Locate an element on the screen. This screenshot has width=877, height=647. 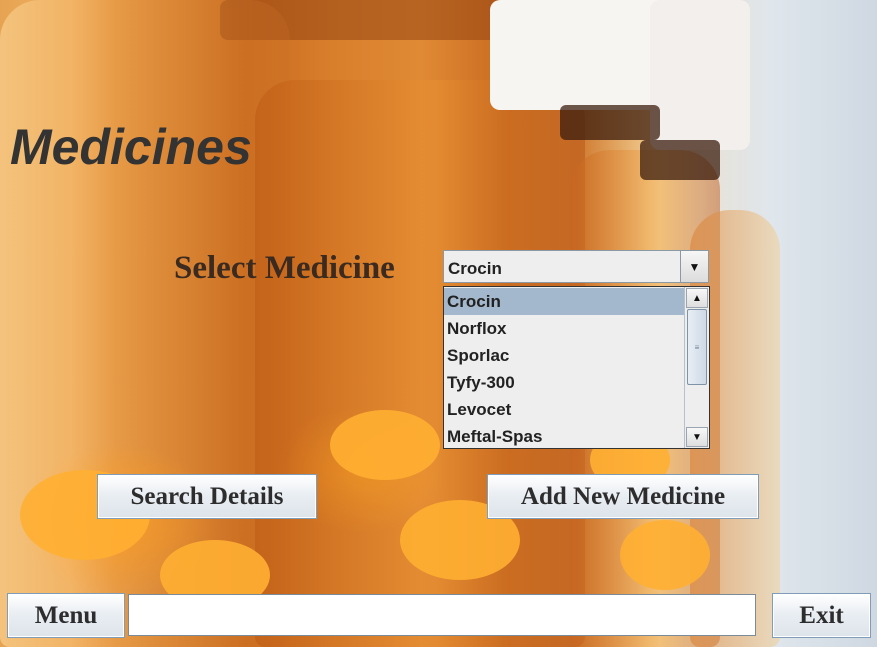
search-details-button: Search Details is located at coordinates (207, 496).